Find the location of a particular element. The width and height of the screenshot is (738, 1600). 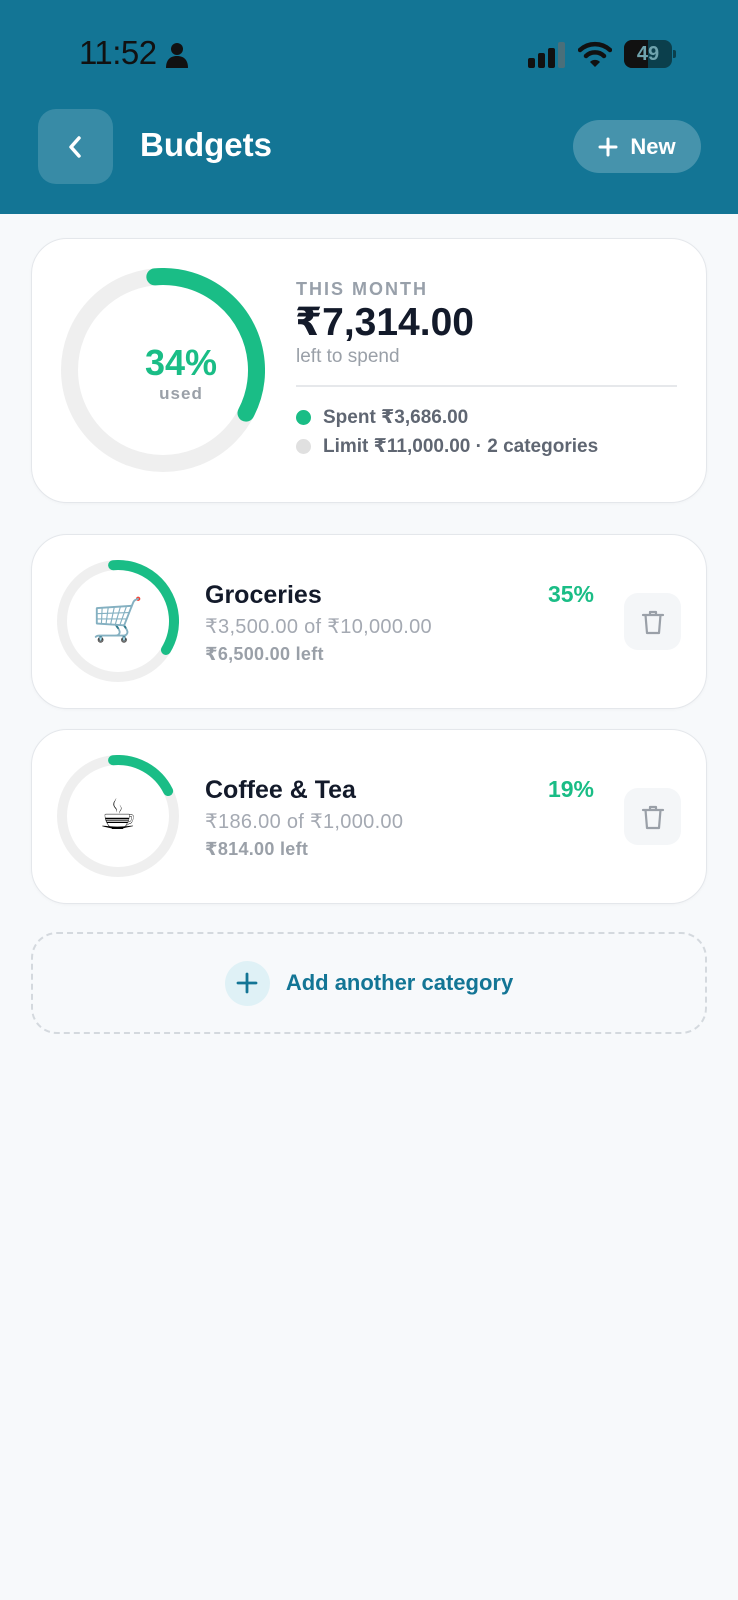

cellular-signal-icon is located at coordinates (546, 55).